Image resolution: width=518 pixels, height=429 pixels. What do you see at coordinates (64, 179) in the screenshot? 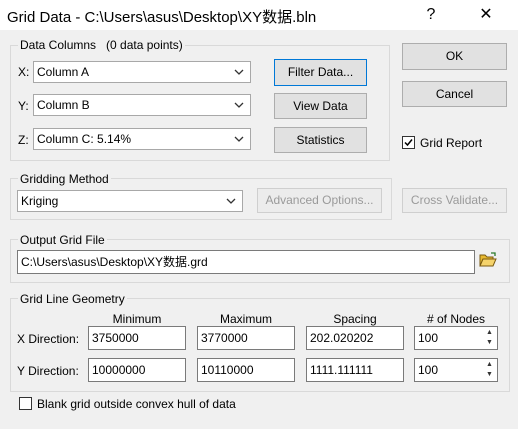
I see `gridding-method-label: Gridding Method` at bounding box center [64, 179].